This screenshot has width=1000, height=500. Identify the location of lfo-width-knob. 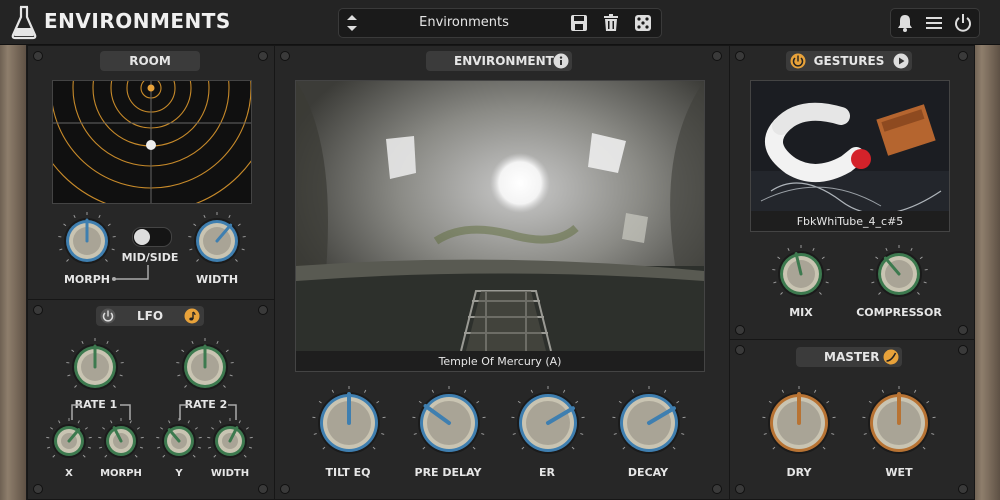
(230, 443).